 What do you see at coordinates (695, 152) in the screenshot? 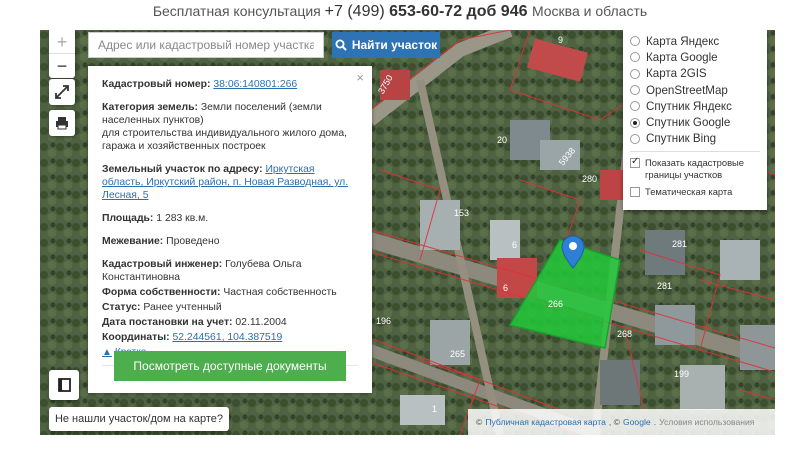
I see `divider` at bounding box center [695, 152].